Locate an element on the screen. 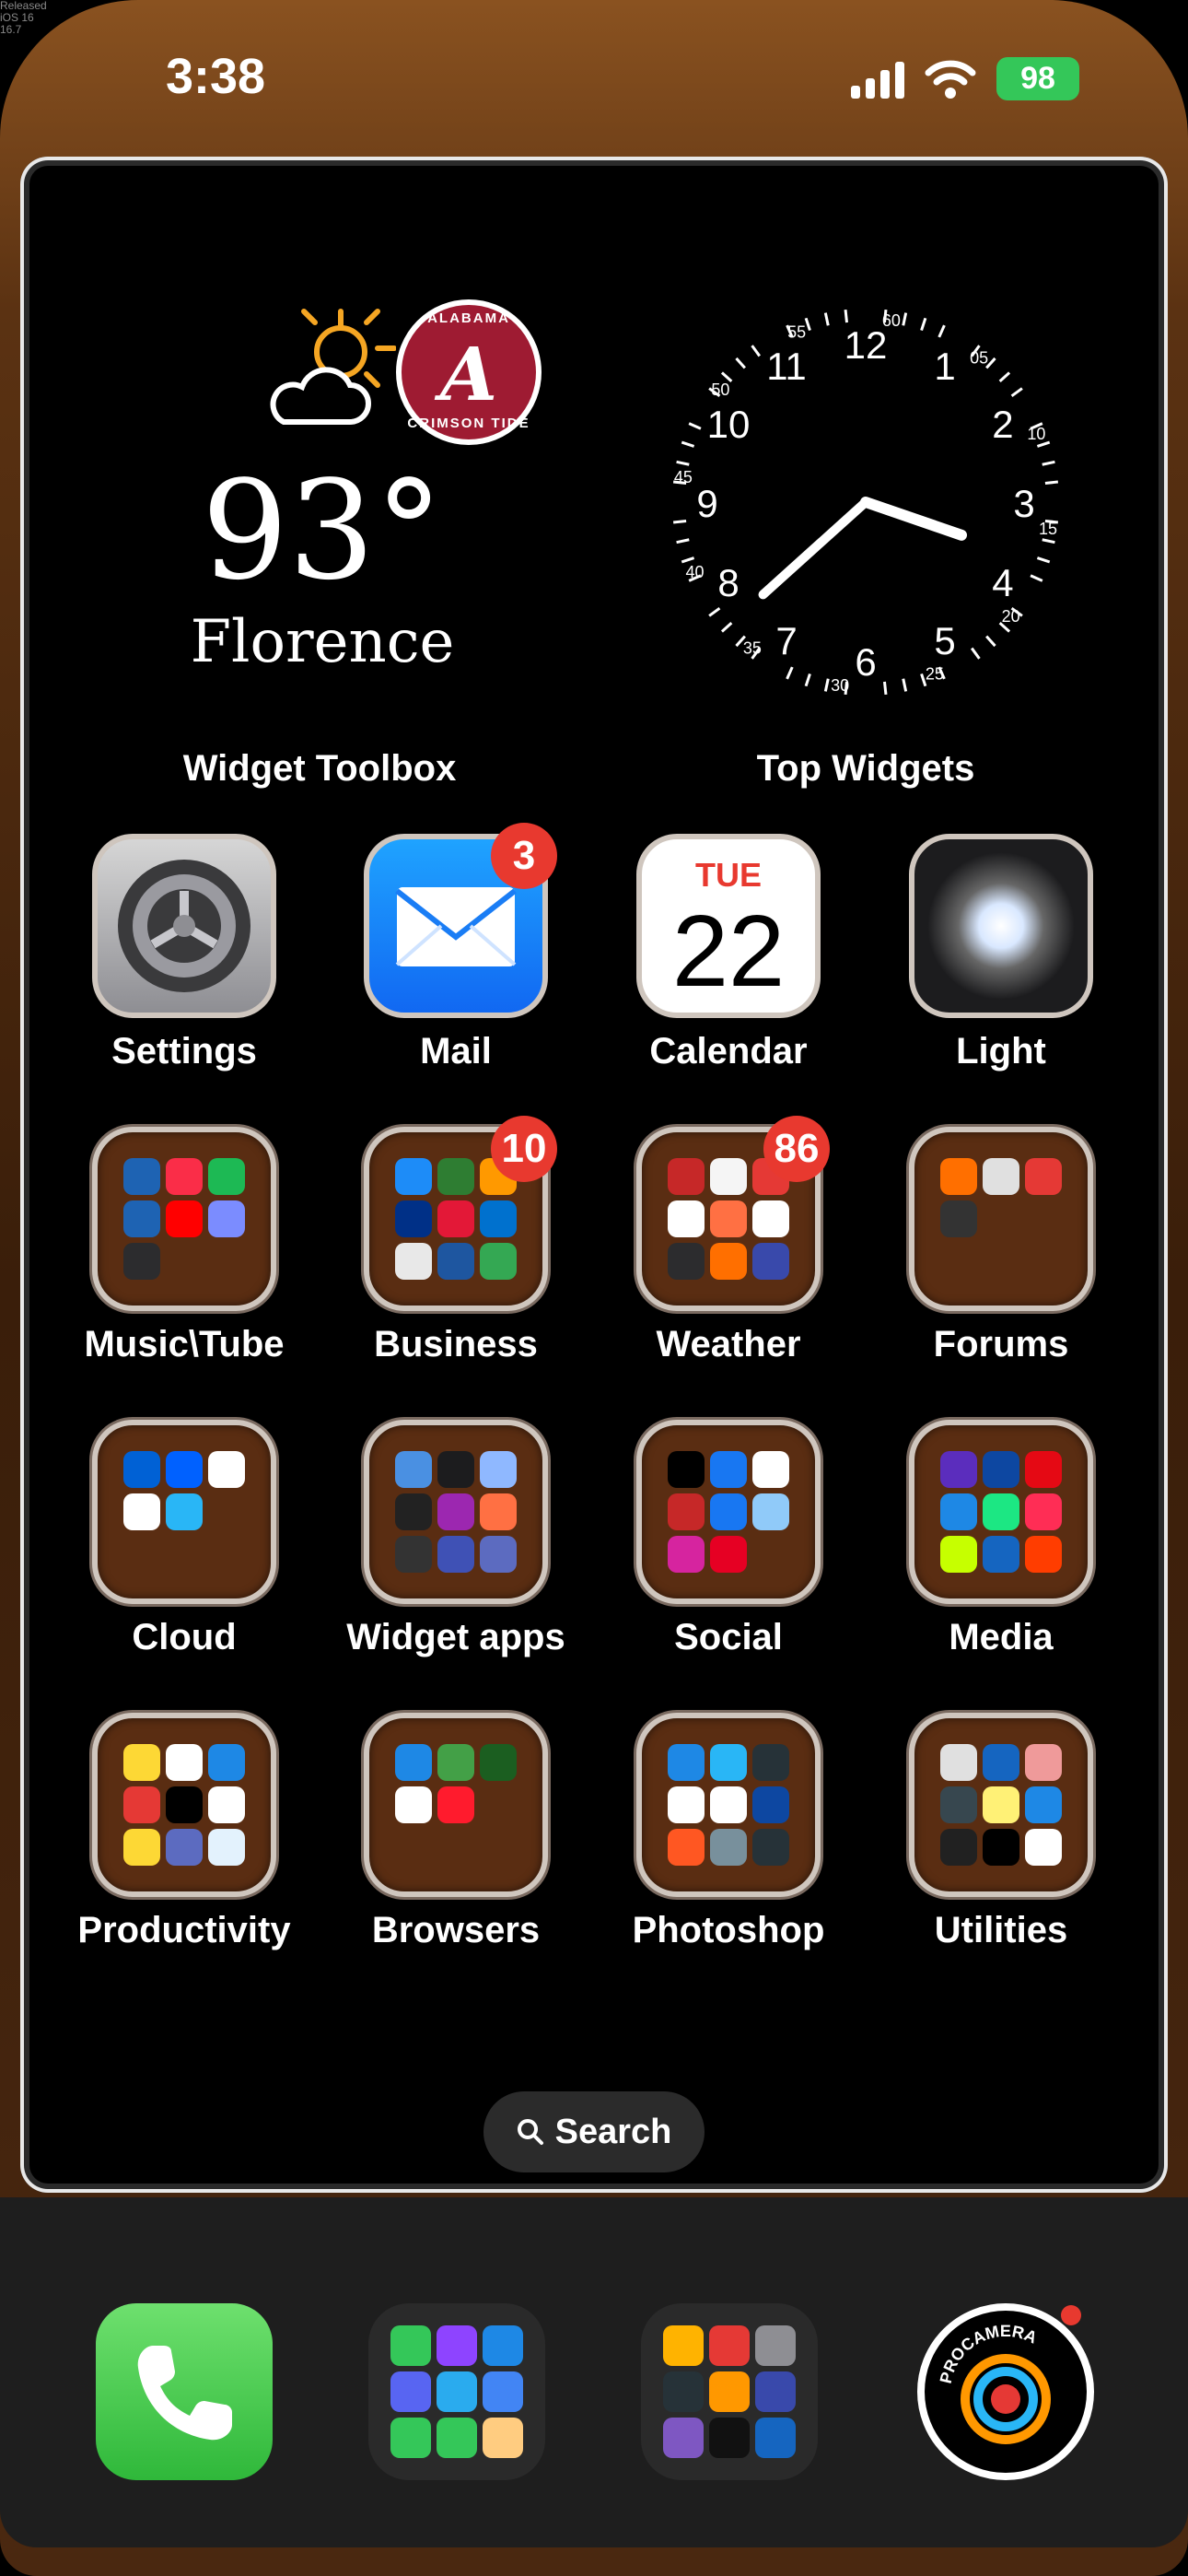 This screenshot has height=2576, width=1188. app-mail: 3 Mail is located at coordinates (456, 947).